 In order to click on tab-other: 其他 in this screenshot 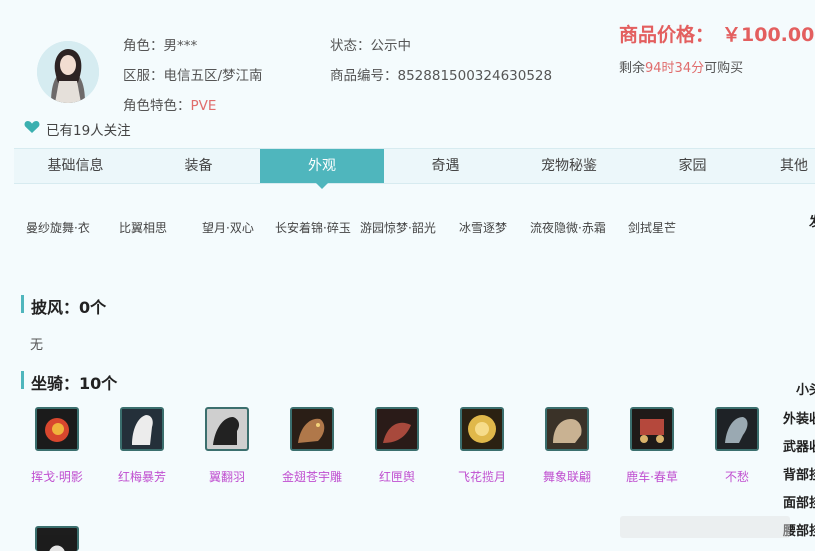, I will do `click(784, 166)`.